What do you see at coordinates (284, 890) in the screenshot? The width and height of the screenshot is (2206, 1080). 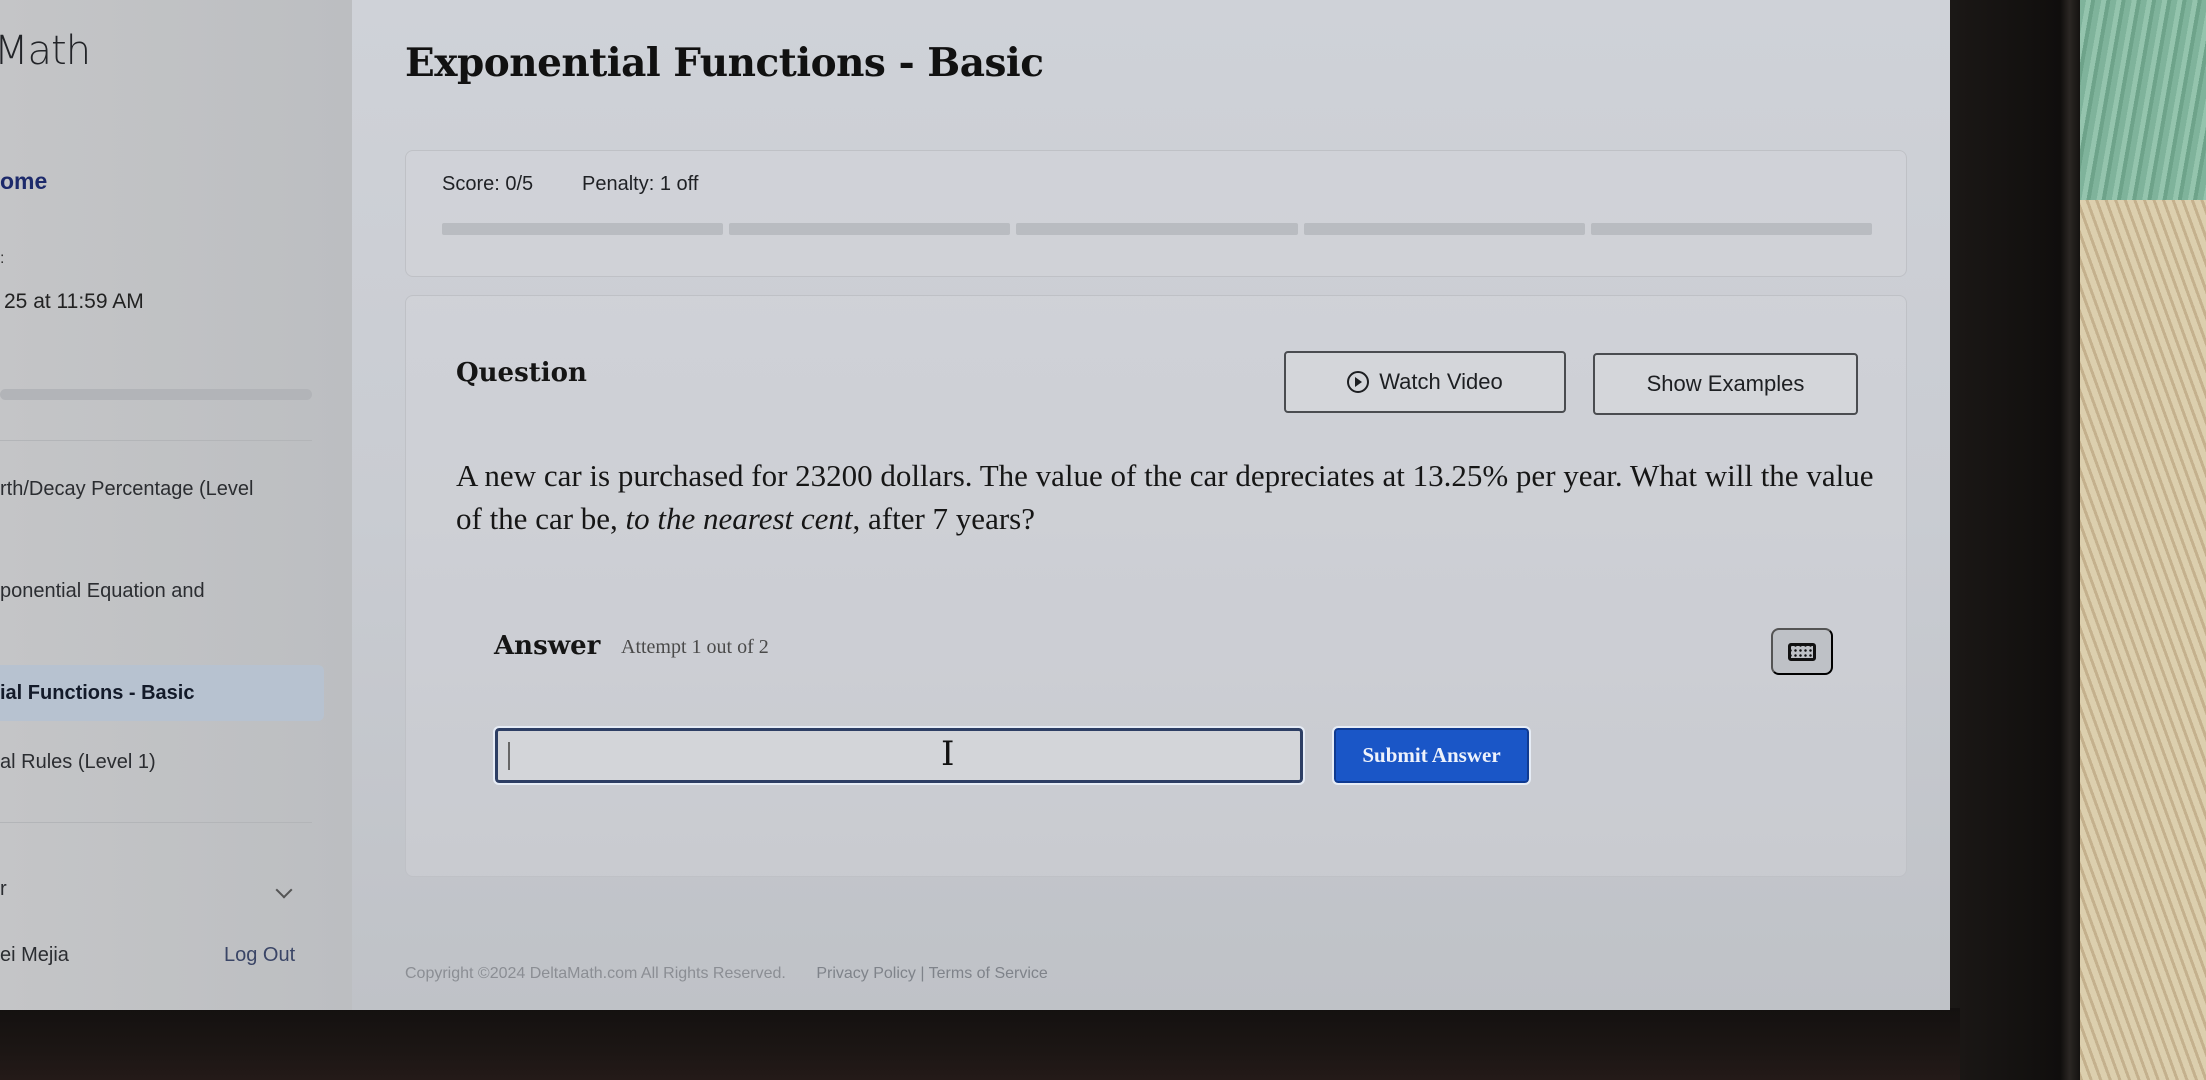 I see `chevron-down-icon` at bounding box center [284, 890].